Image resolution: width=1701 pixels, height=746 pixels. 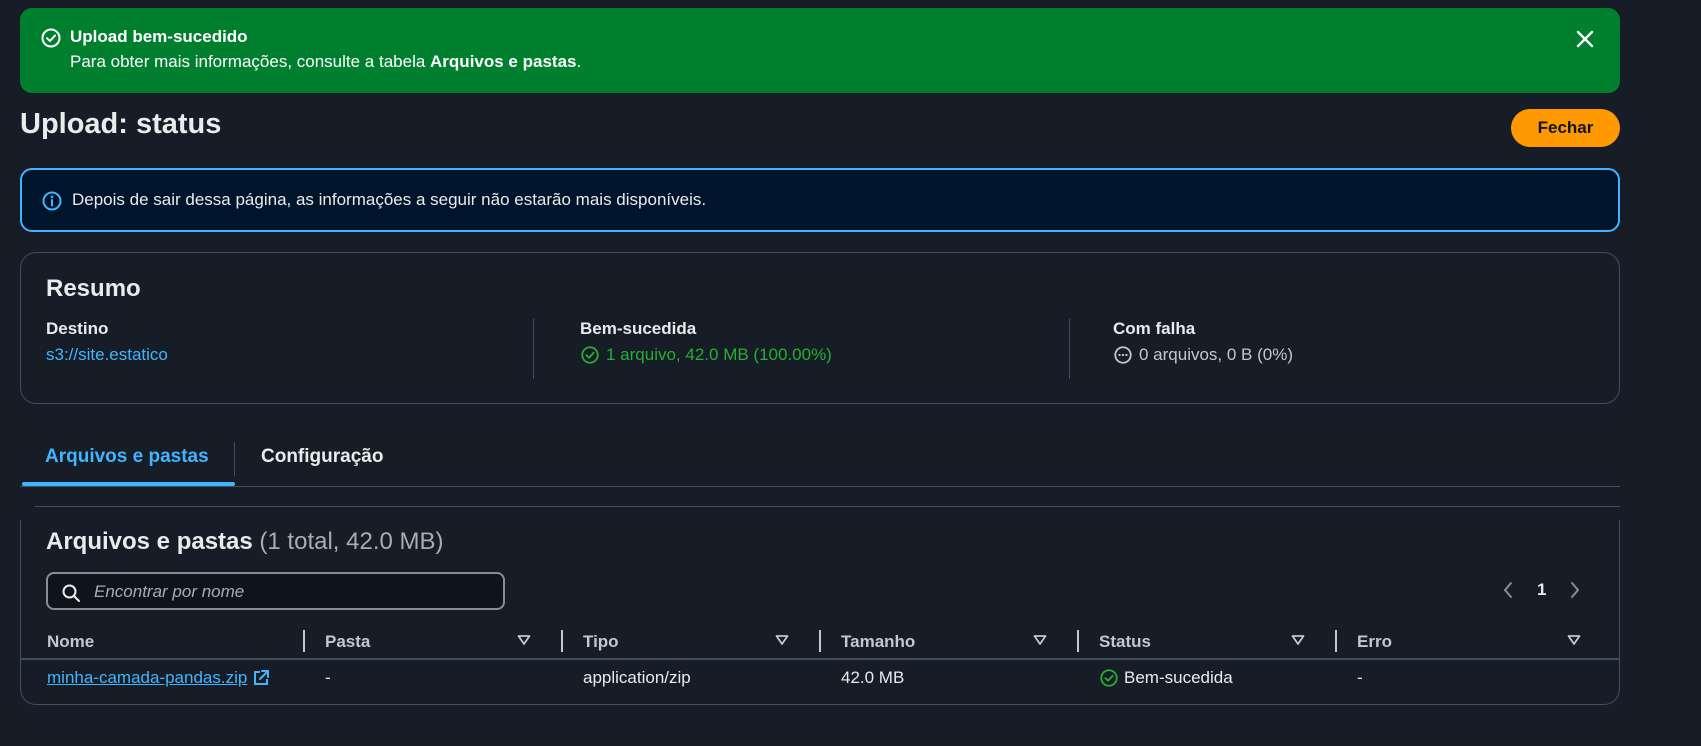 What do you see at coordinates (1125, 642) in the screenshot?
I see `column-header-status: Status` at bounding box center [1125, 642].